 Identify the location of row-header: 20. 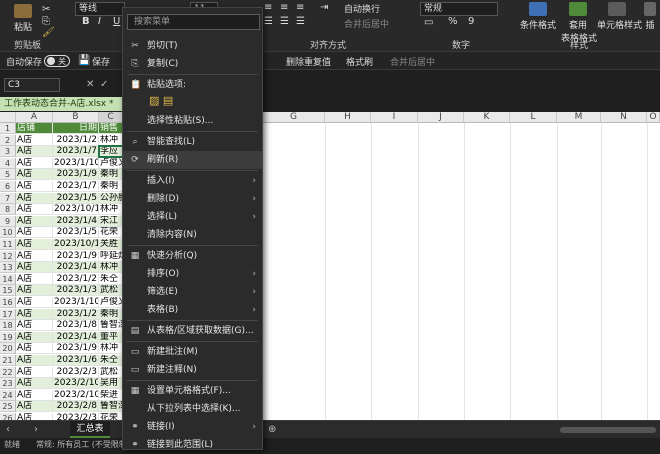
(8, 349).